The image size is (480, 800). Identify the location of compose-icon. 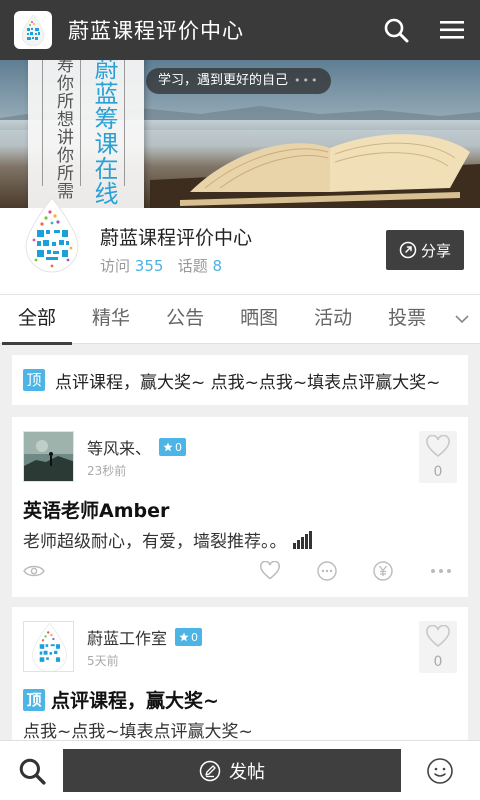
(210, 770).